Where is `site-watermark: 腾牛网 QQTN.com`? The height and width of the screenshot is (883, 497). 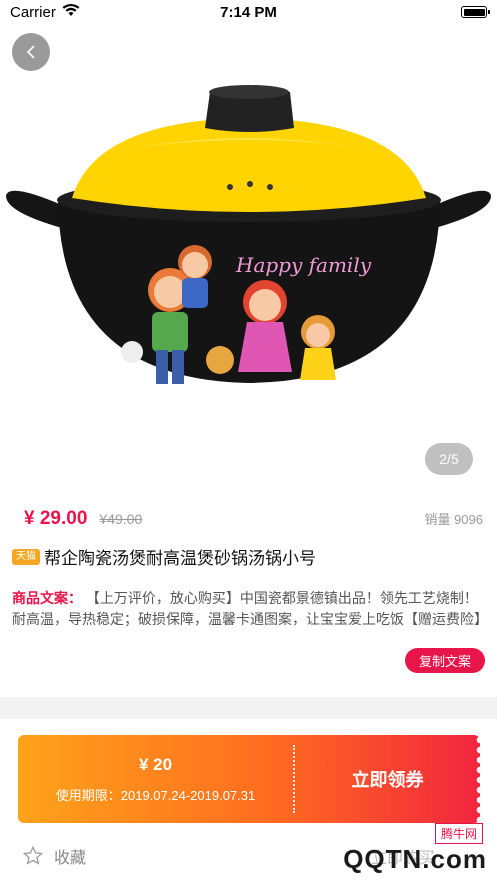
site-watermark: 腾牛网 QQTN.com is located at coordinates (415, 849).